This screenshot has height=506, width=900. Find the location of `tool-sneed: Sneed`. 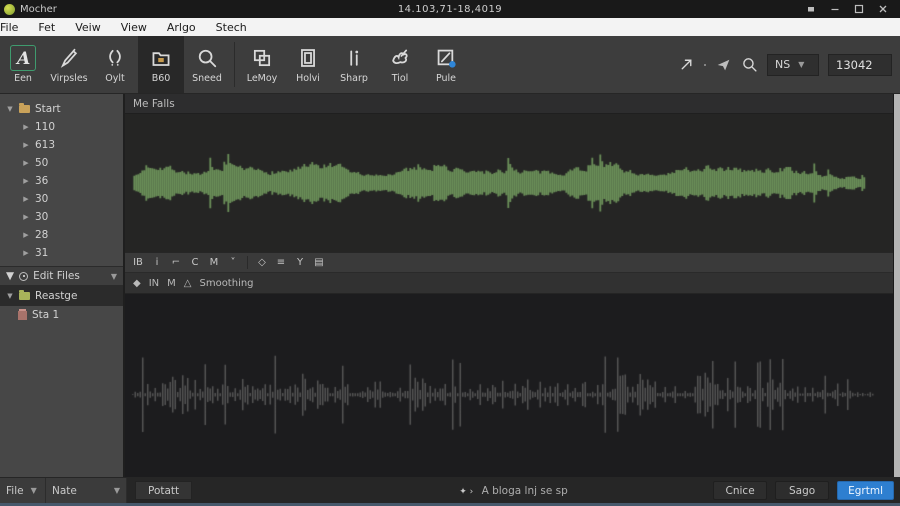

tool-sneed: Sneed is located at coordinates (207, 64).